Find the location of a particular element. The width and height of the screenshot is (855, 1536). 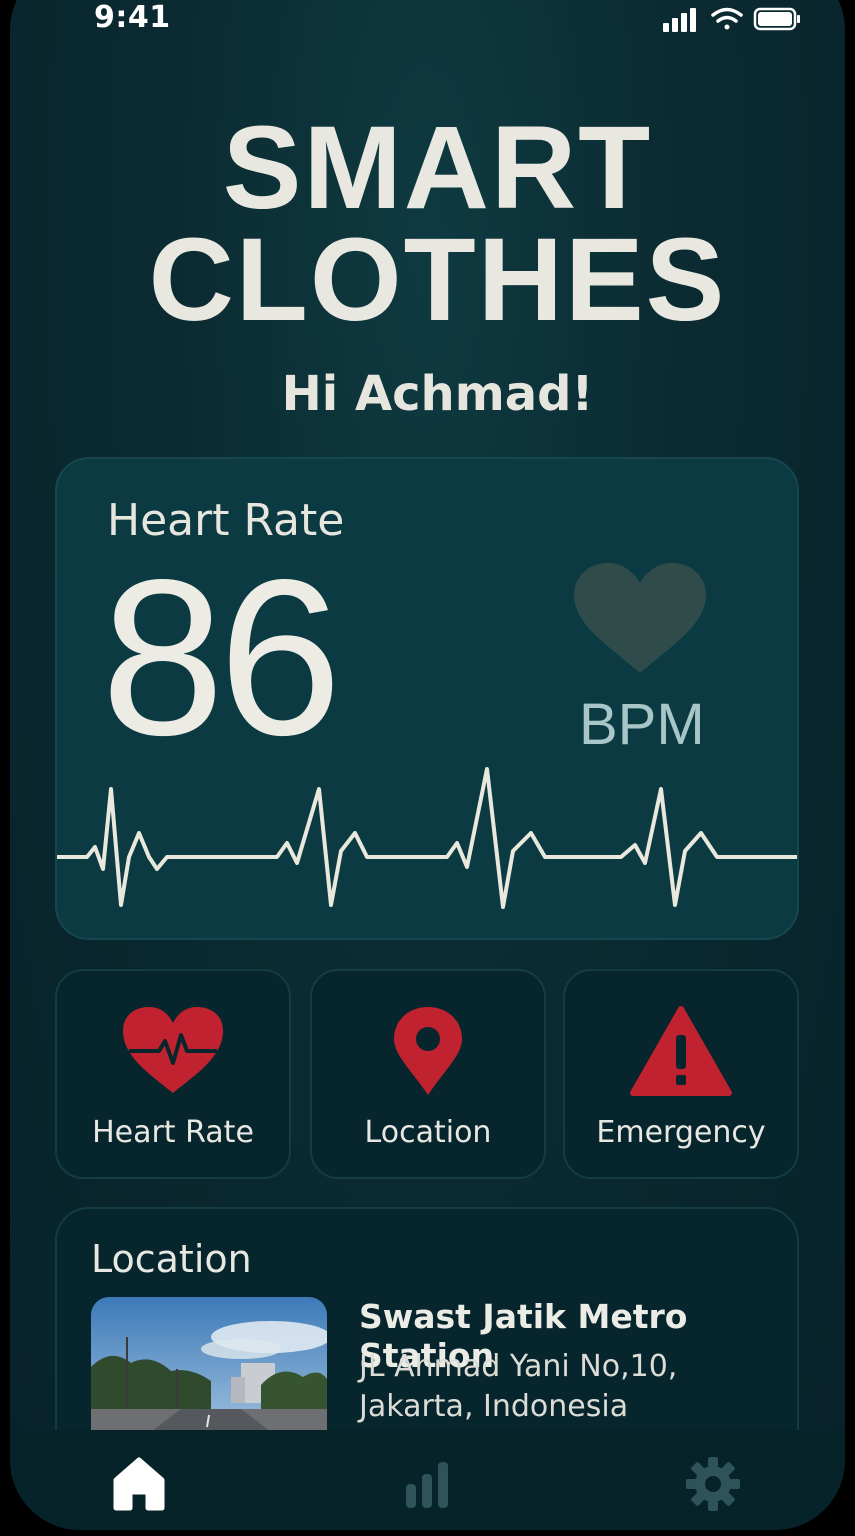

status-icons is located at coordinates (731, 19).